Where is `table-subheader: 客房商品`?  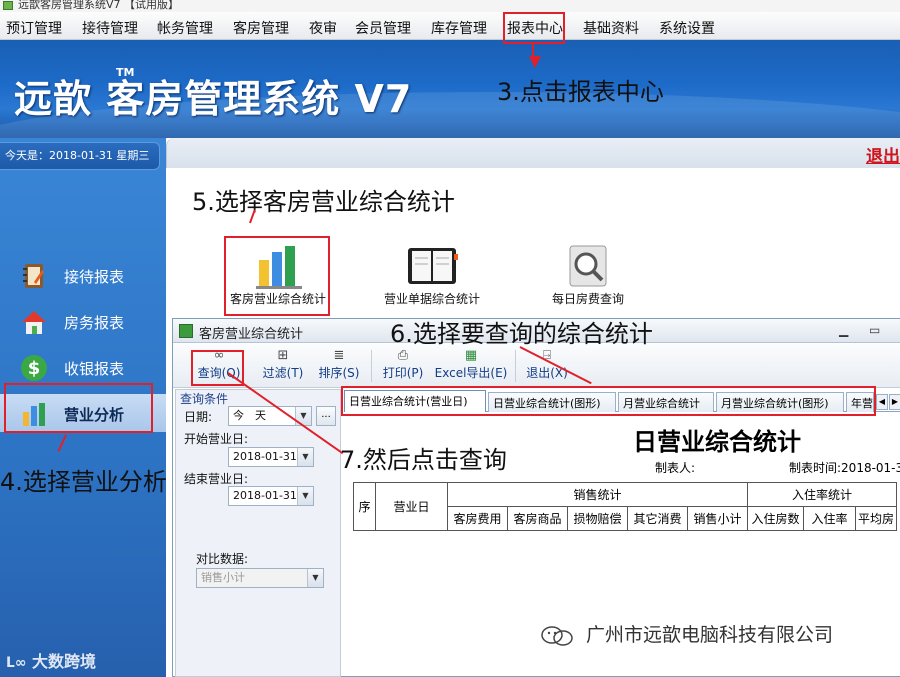 table-subheader: 客房商品 is located at coordinates (537, 518).